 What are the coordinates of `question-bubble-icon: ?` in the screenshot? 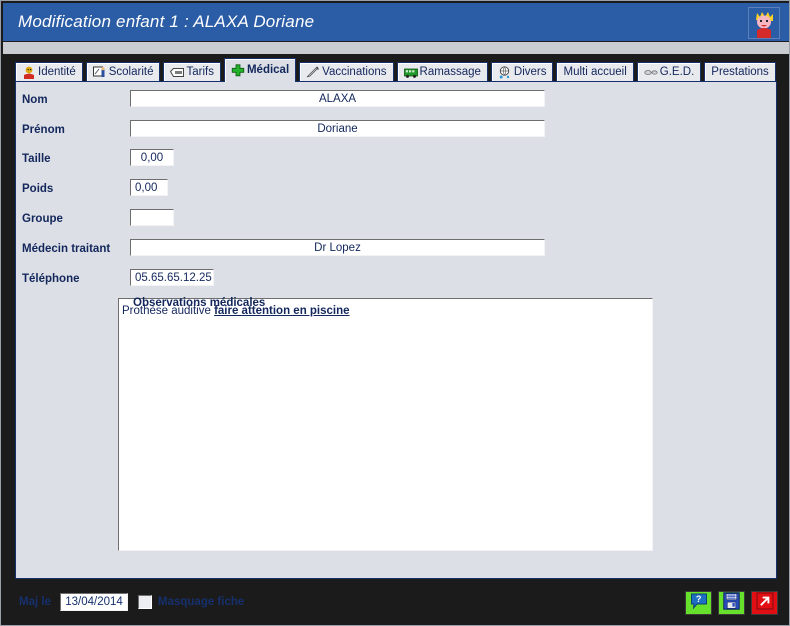 It's located at (699, 603).